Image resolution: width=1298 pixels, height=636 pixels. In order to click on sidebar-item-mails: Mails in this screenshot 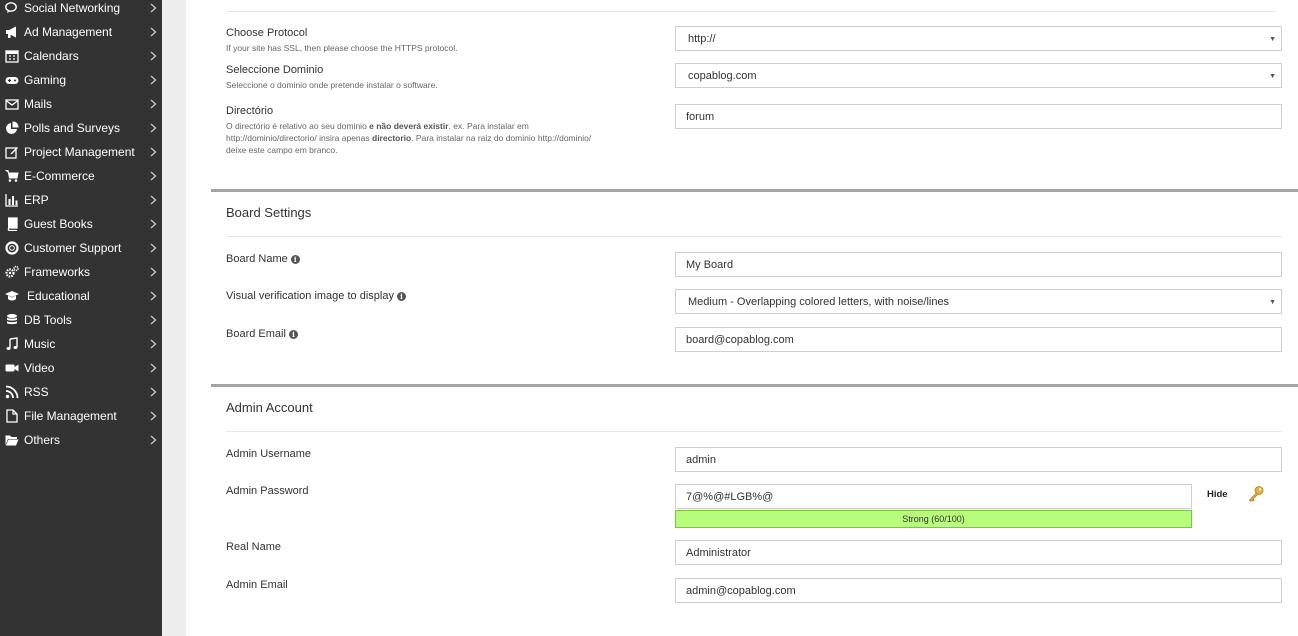, I will do `click(81, 104)`.